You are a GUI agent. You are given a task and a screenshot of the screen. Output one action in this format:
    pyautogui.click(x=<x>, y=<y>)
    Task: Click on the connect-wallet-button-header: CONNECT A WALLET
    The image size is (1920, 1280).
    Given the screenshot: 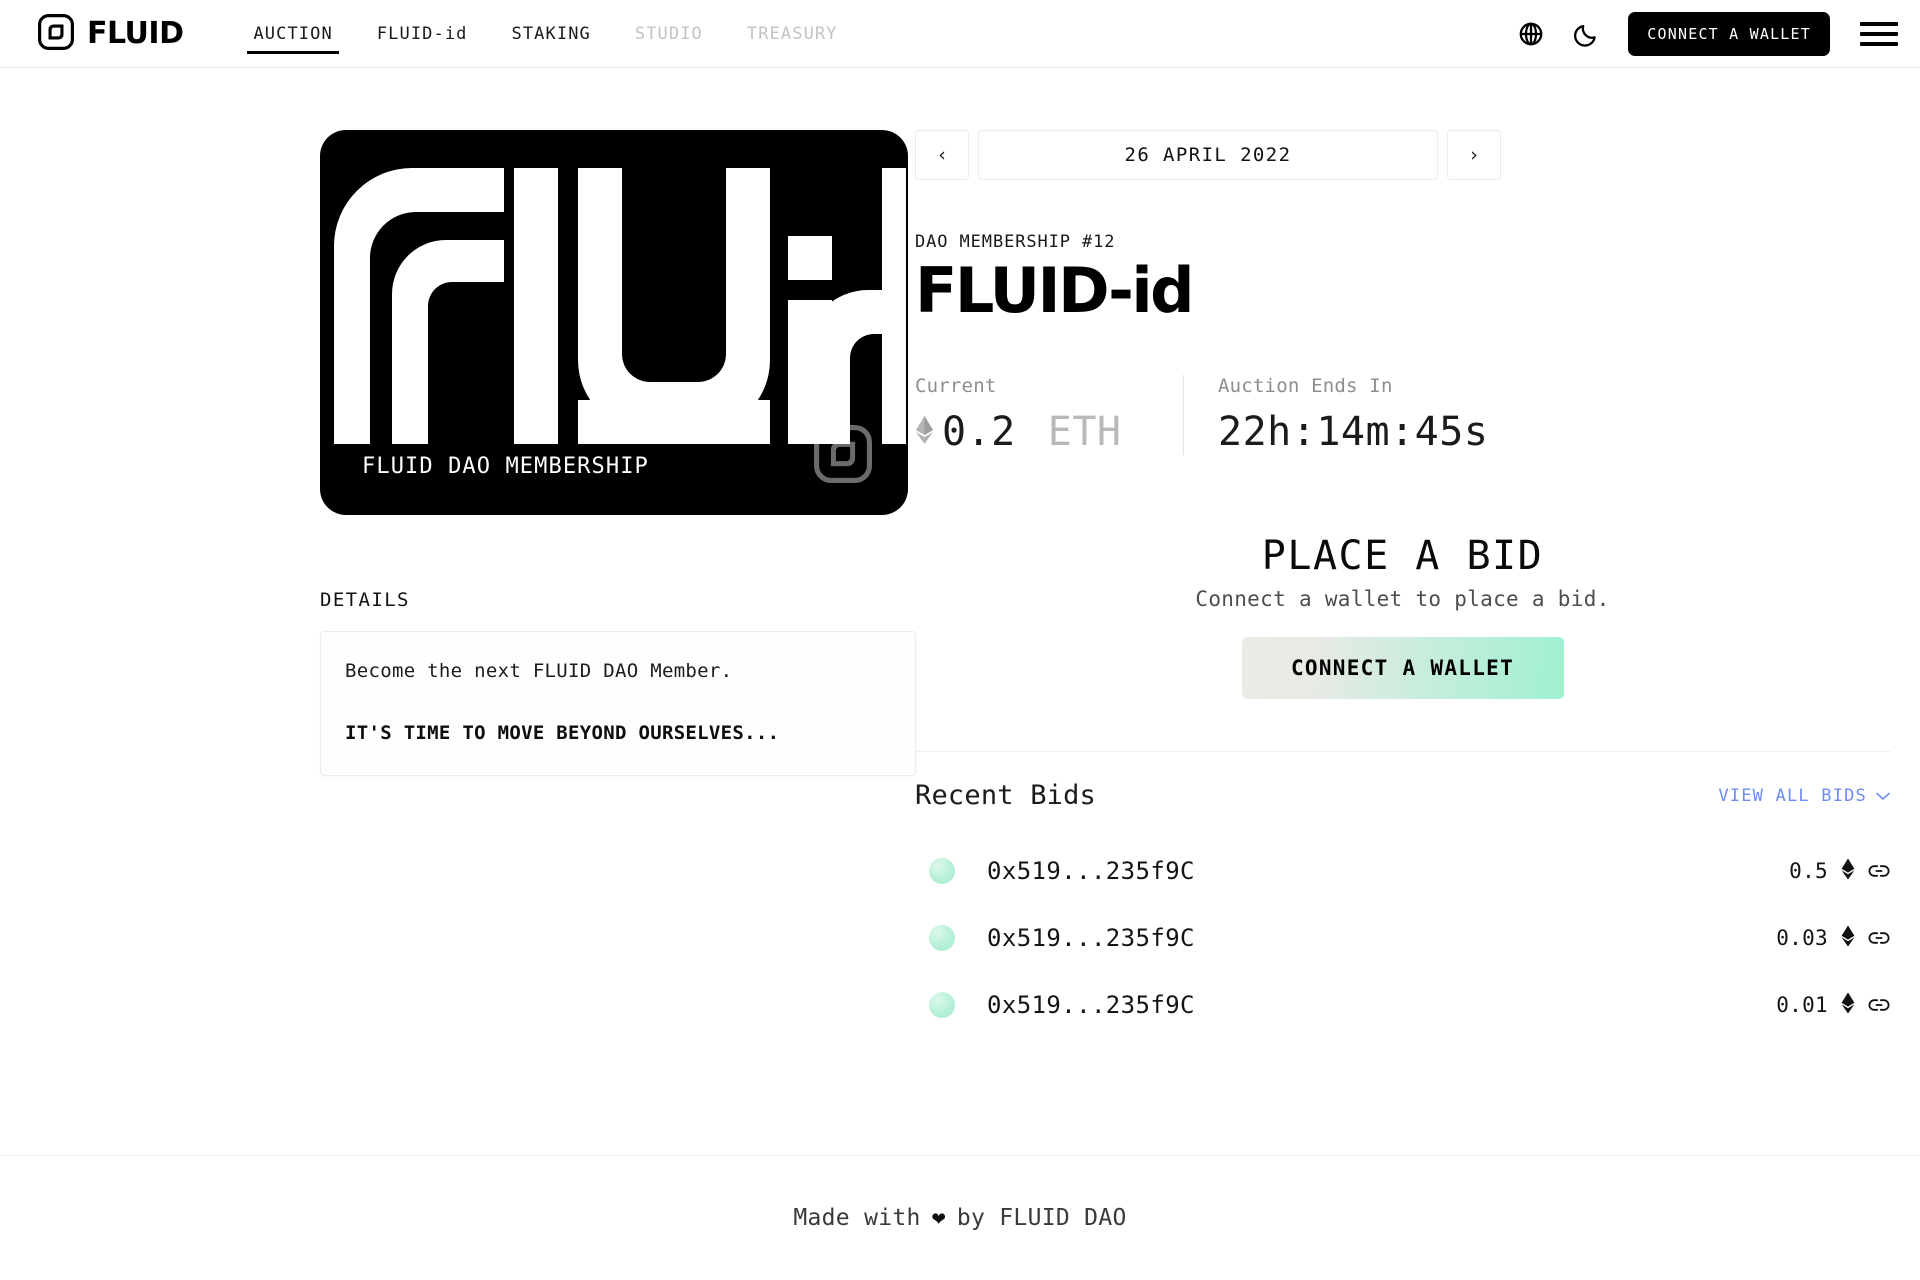 What is the action you would take?
    pyautogui.click(x=1729, y=33)
    